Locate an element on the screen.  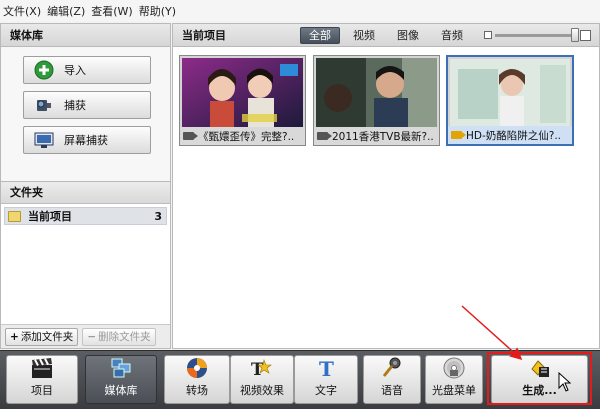
add-folder-label: 添加文件夹 is located at coordinates (47, 337).